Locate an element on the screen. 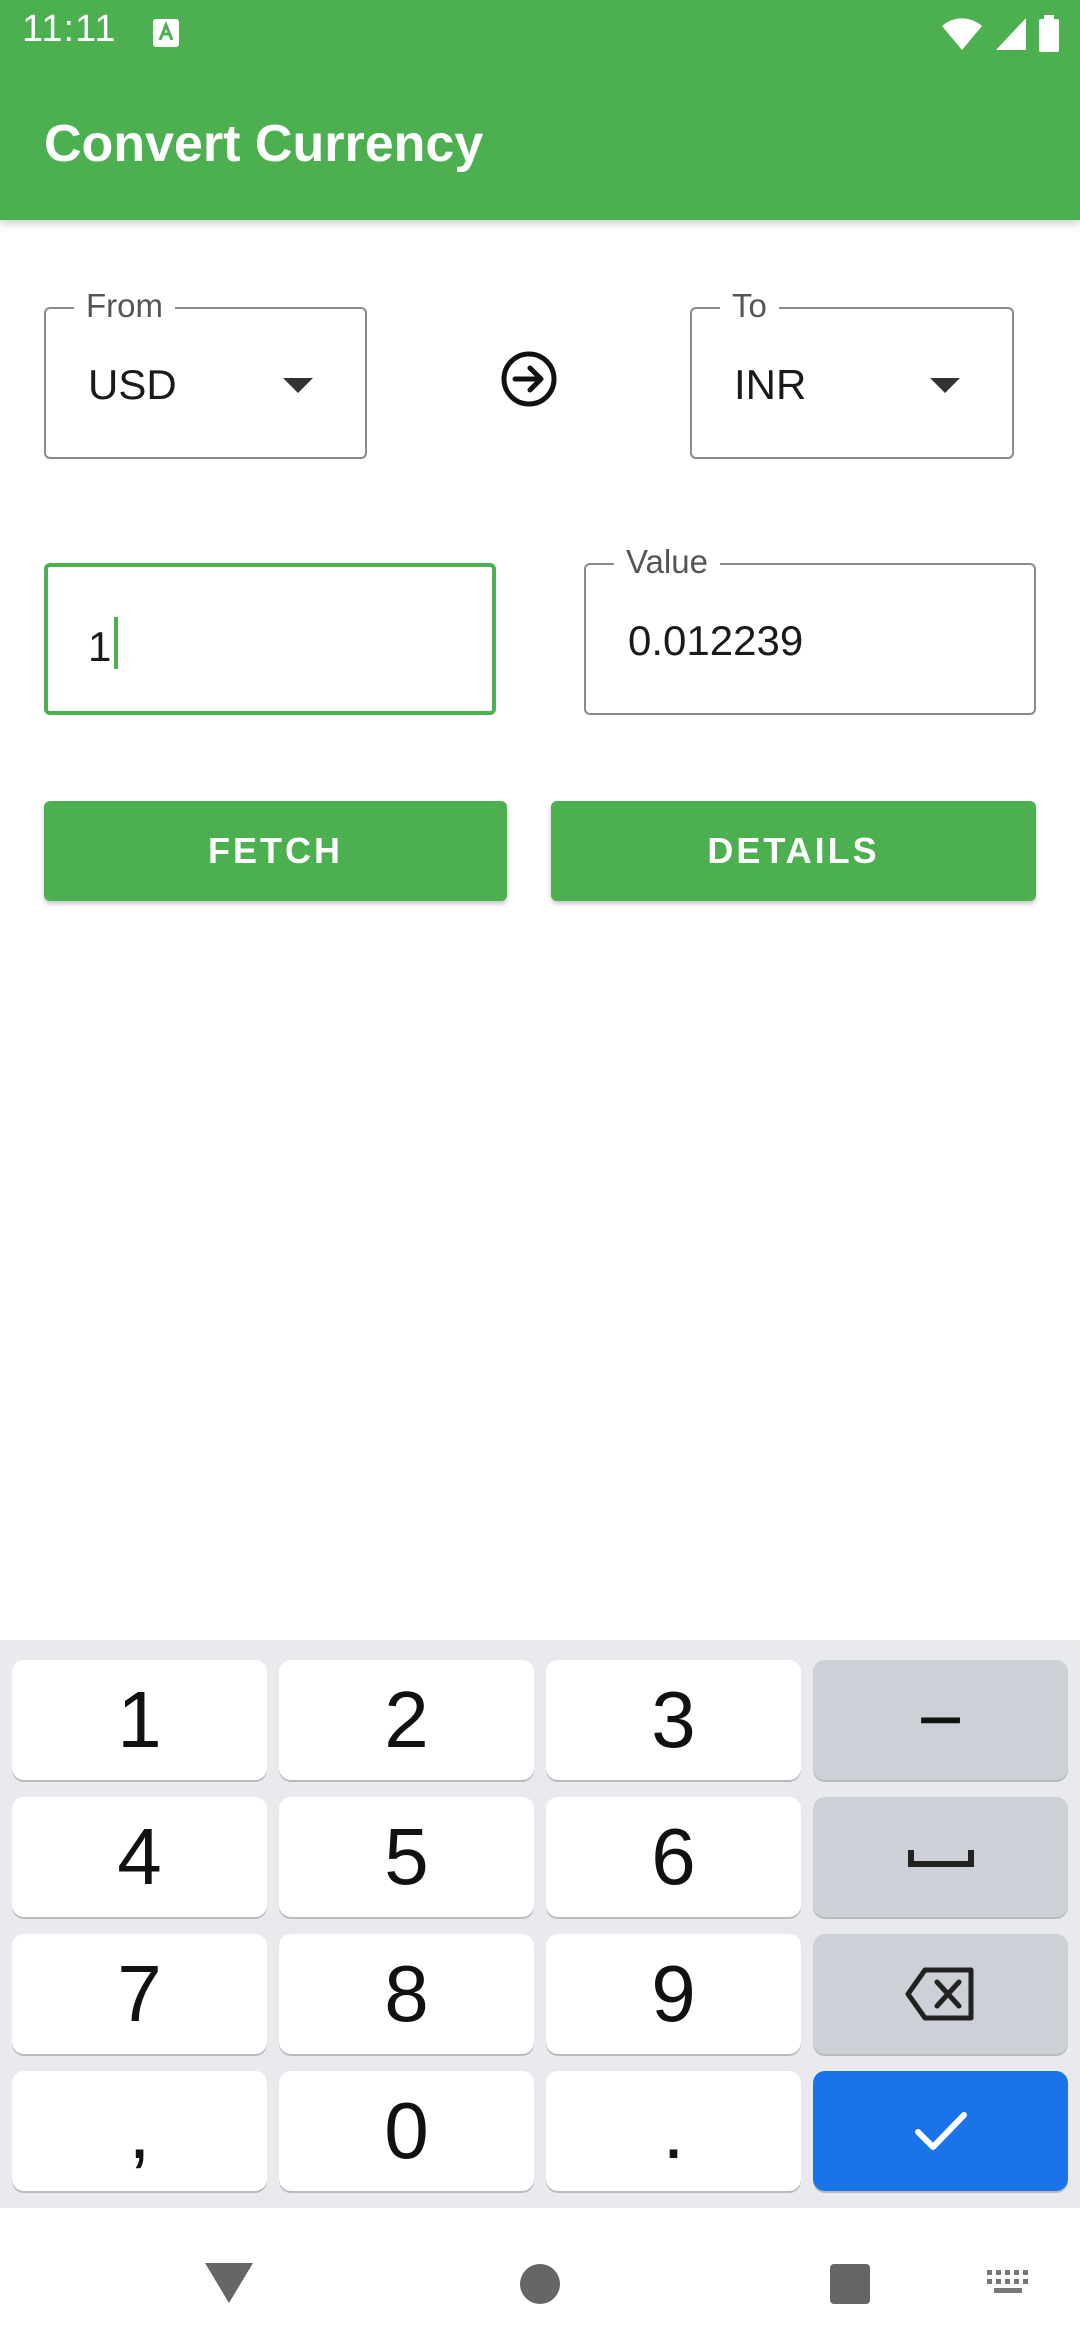  navigation-bar is located at coordinates (540, 2274).